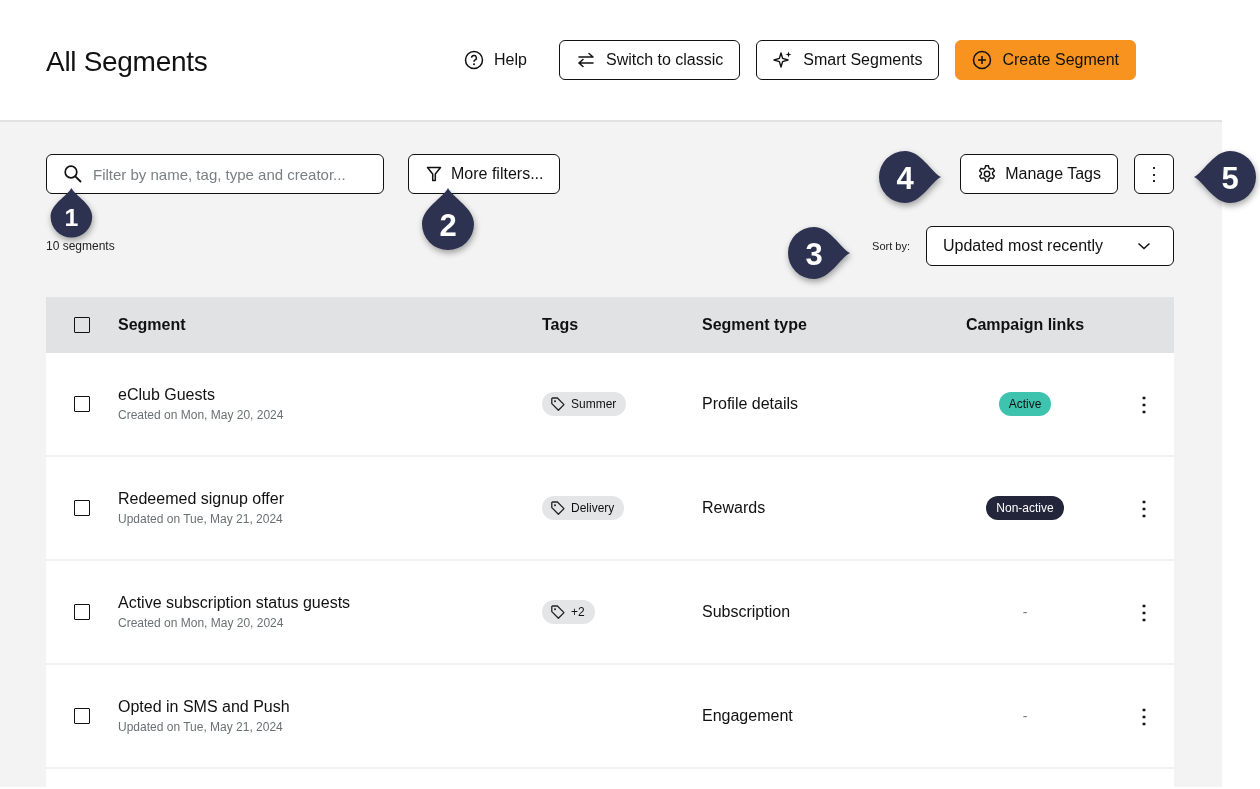 Image resolution: width=1260 pixels, height=789 pixels. What do you see at coordinates (330, 707) in the screenshot?
I see `segment-name: Opted in SMS and Push` at bounding box center [330, 707].